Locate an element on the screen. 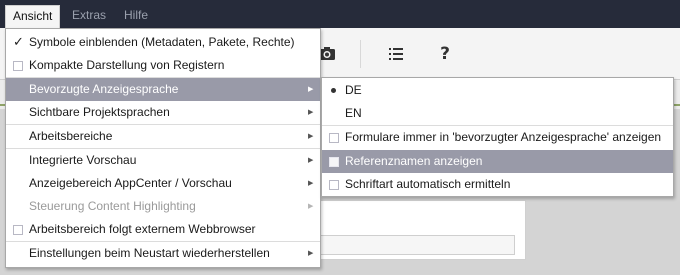 This screenshot has width=680, height=275. submenu-item-label: Schriftart automatisch ermitteln is located at coordinates (428, 184).